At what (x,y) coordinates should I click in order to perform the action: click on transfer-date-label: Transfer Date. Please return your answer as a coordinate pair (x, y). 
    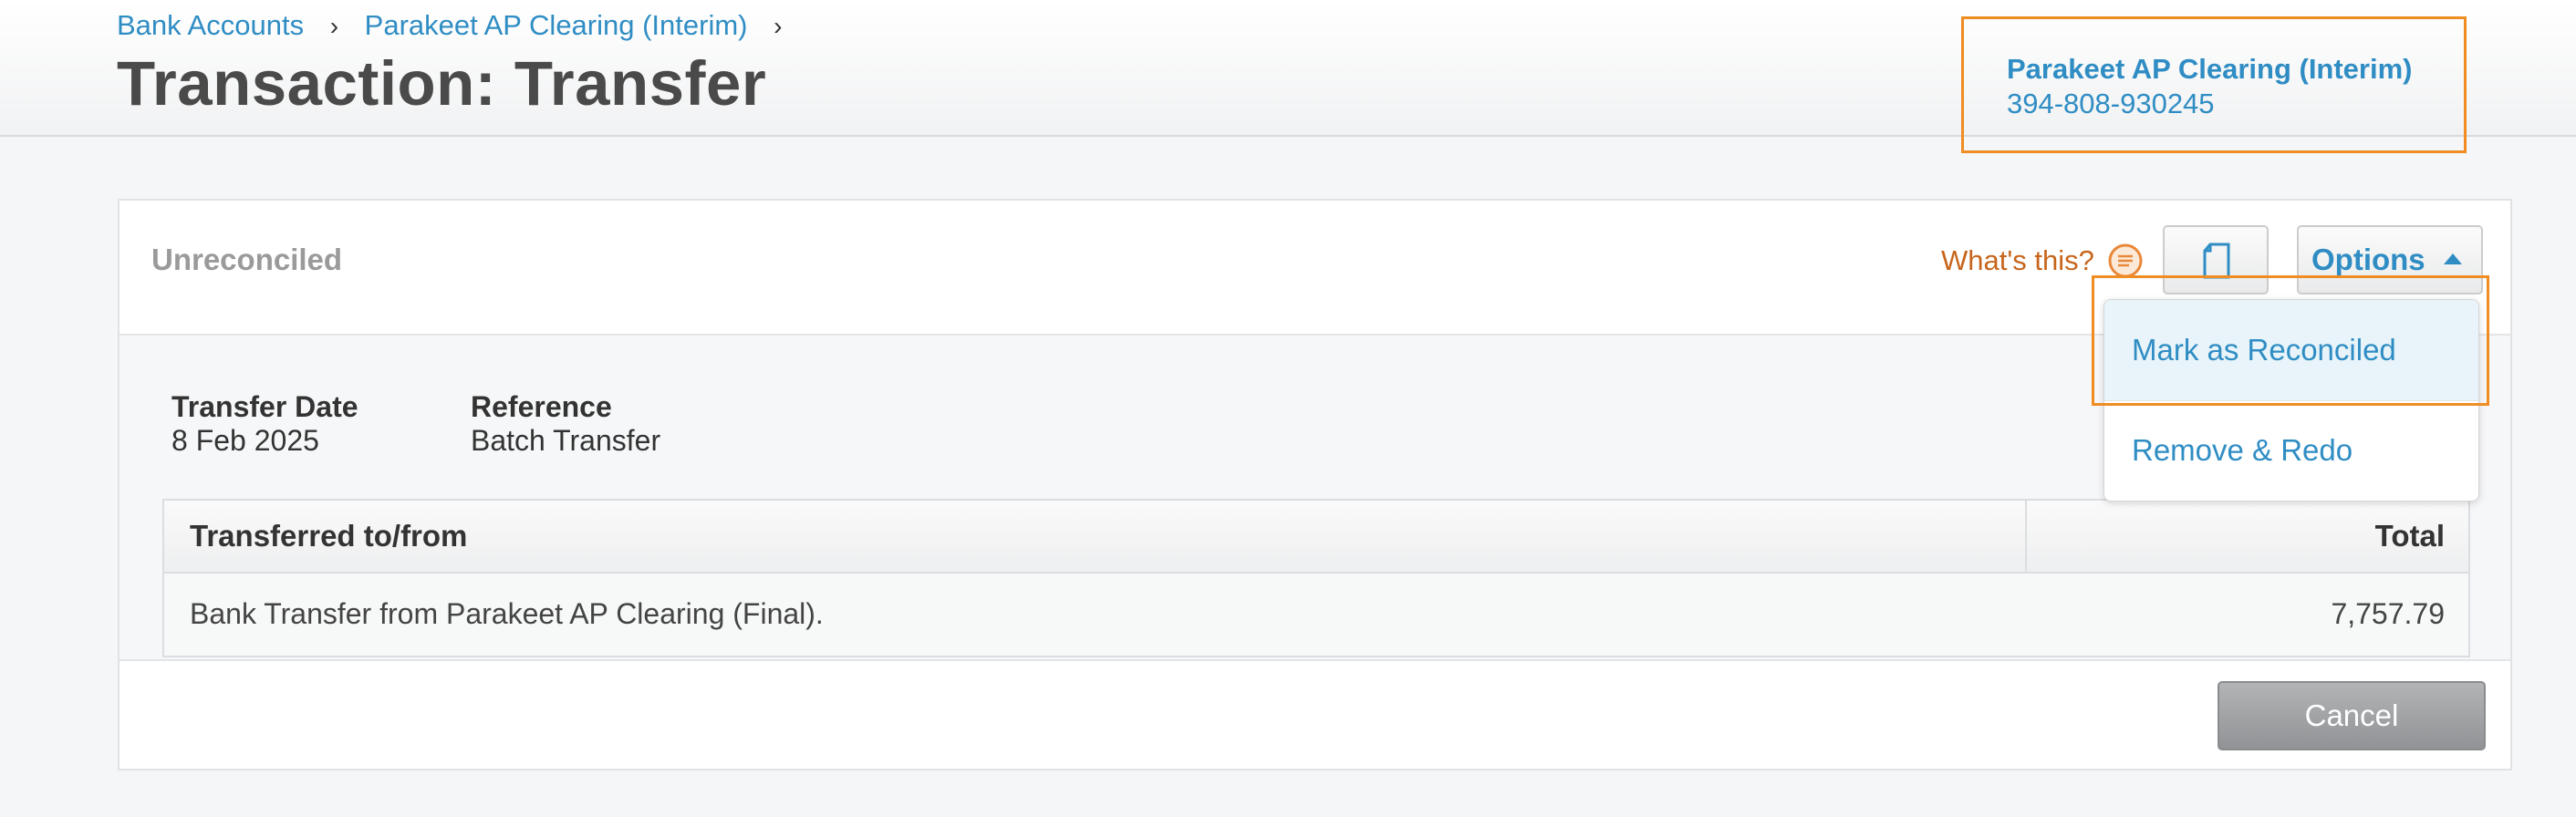
    Looking at the image, I should click on (264, 406).